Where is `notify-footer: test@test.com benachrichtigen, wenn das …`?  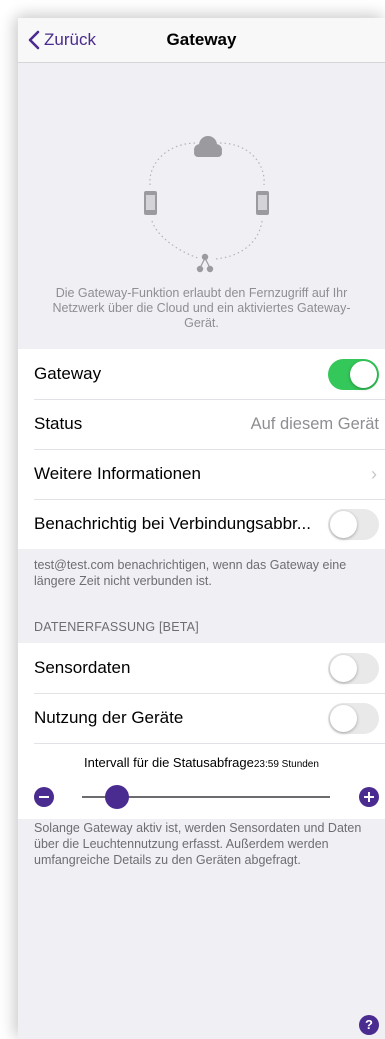
notify-footer: test@test.com benachrichtigen, wenn das … is located at coordinates (190, 573).